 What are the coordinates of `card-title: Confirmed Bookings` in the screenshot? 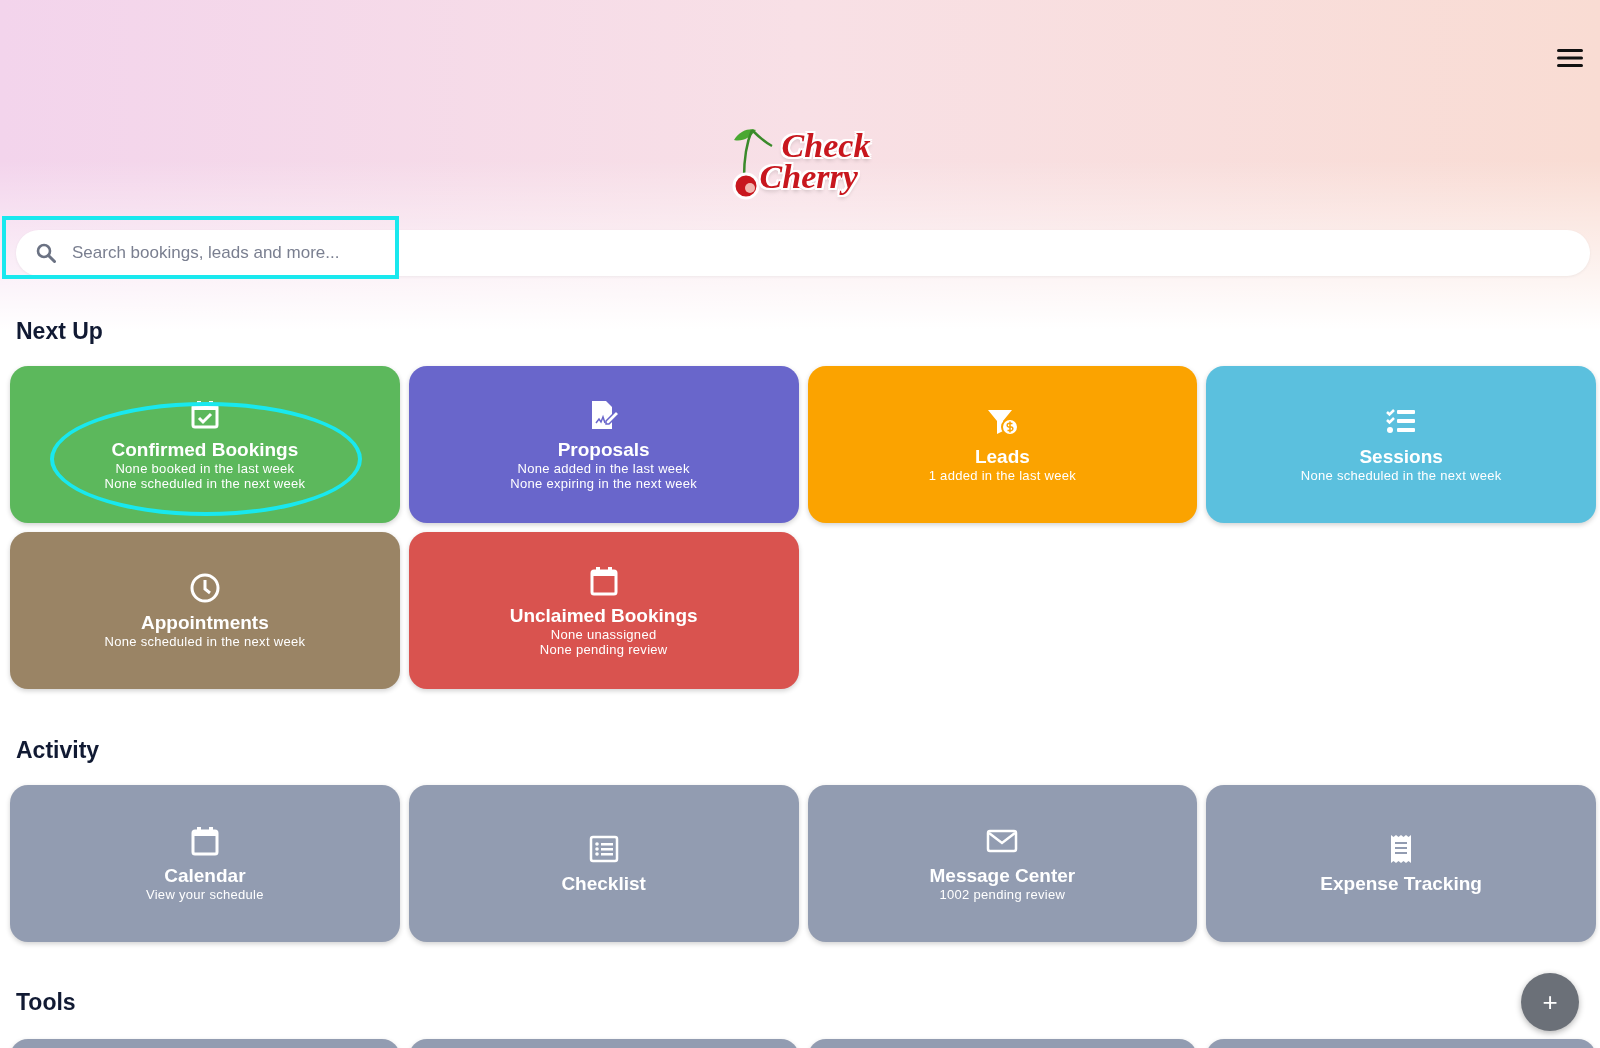 It's located at (205, 449).